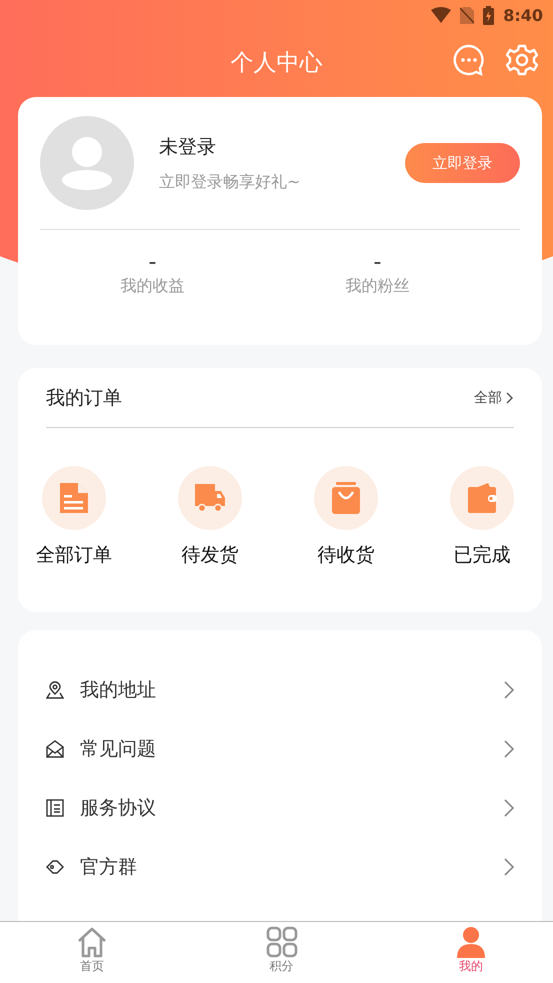 The image size is (553, 983). I want to click on person-icon, so click(471, 942).